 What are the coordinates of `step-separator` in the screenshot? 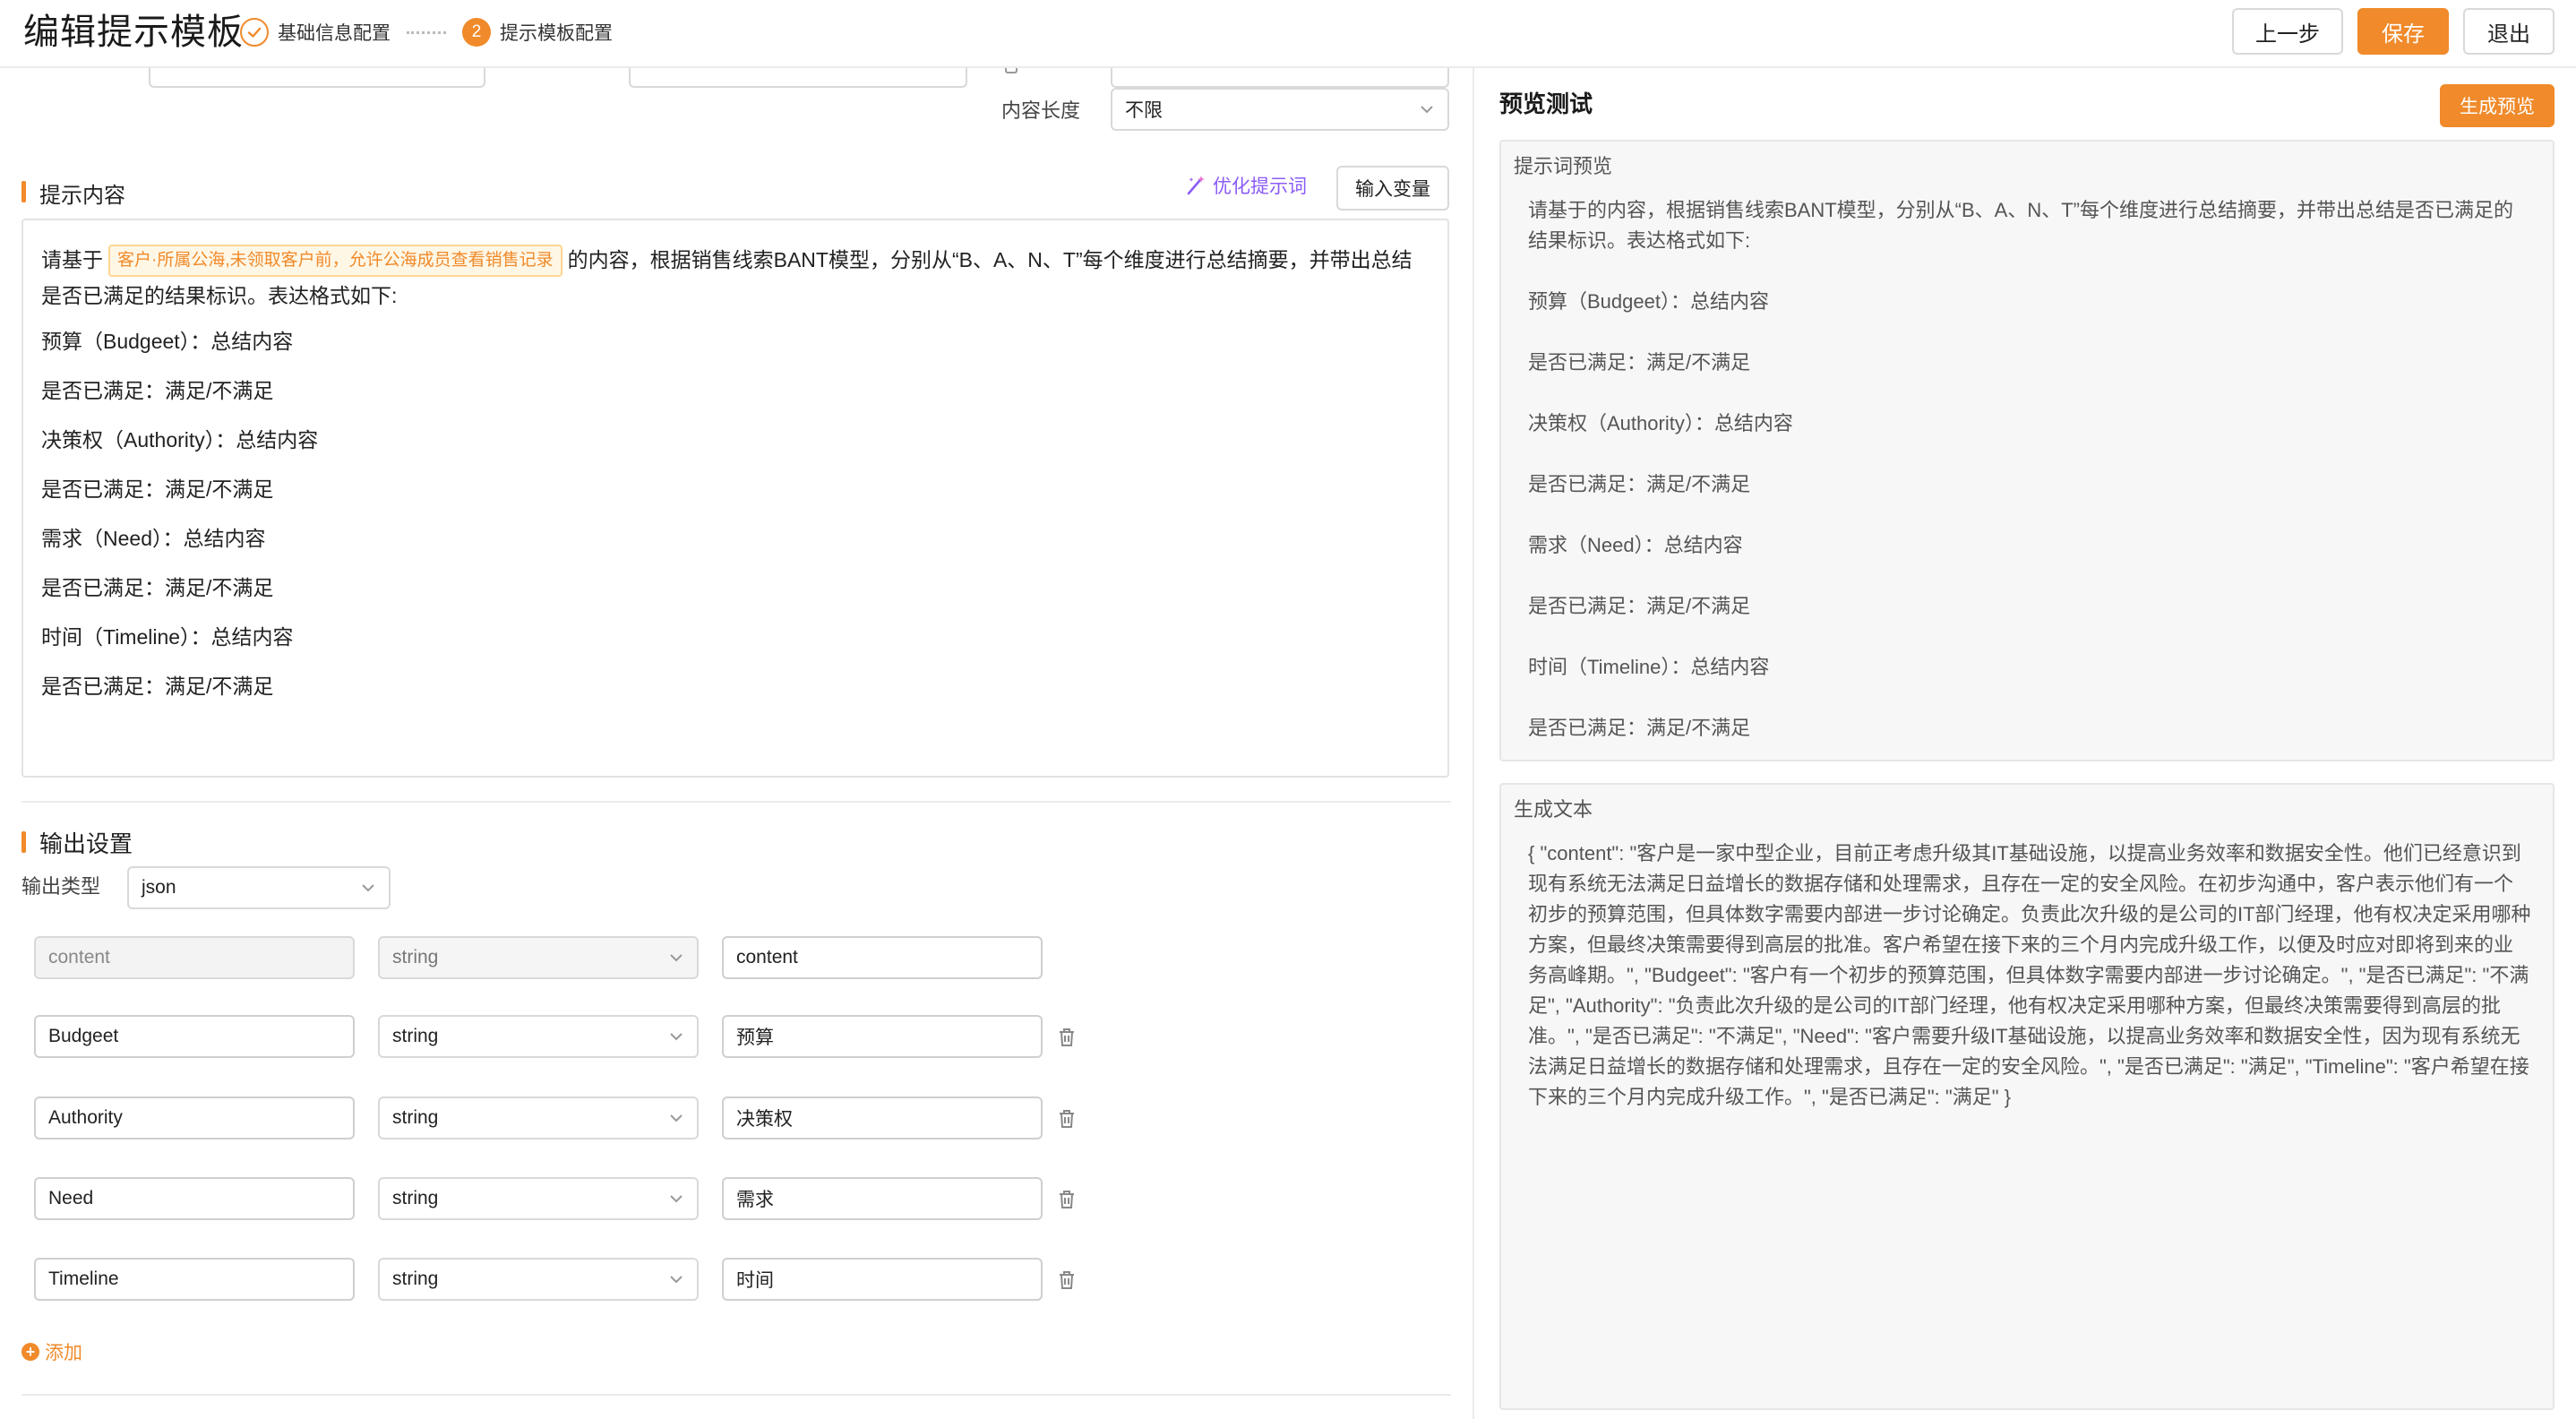 It's located at (426, 32).